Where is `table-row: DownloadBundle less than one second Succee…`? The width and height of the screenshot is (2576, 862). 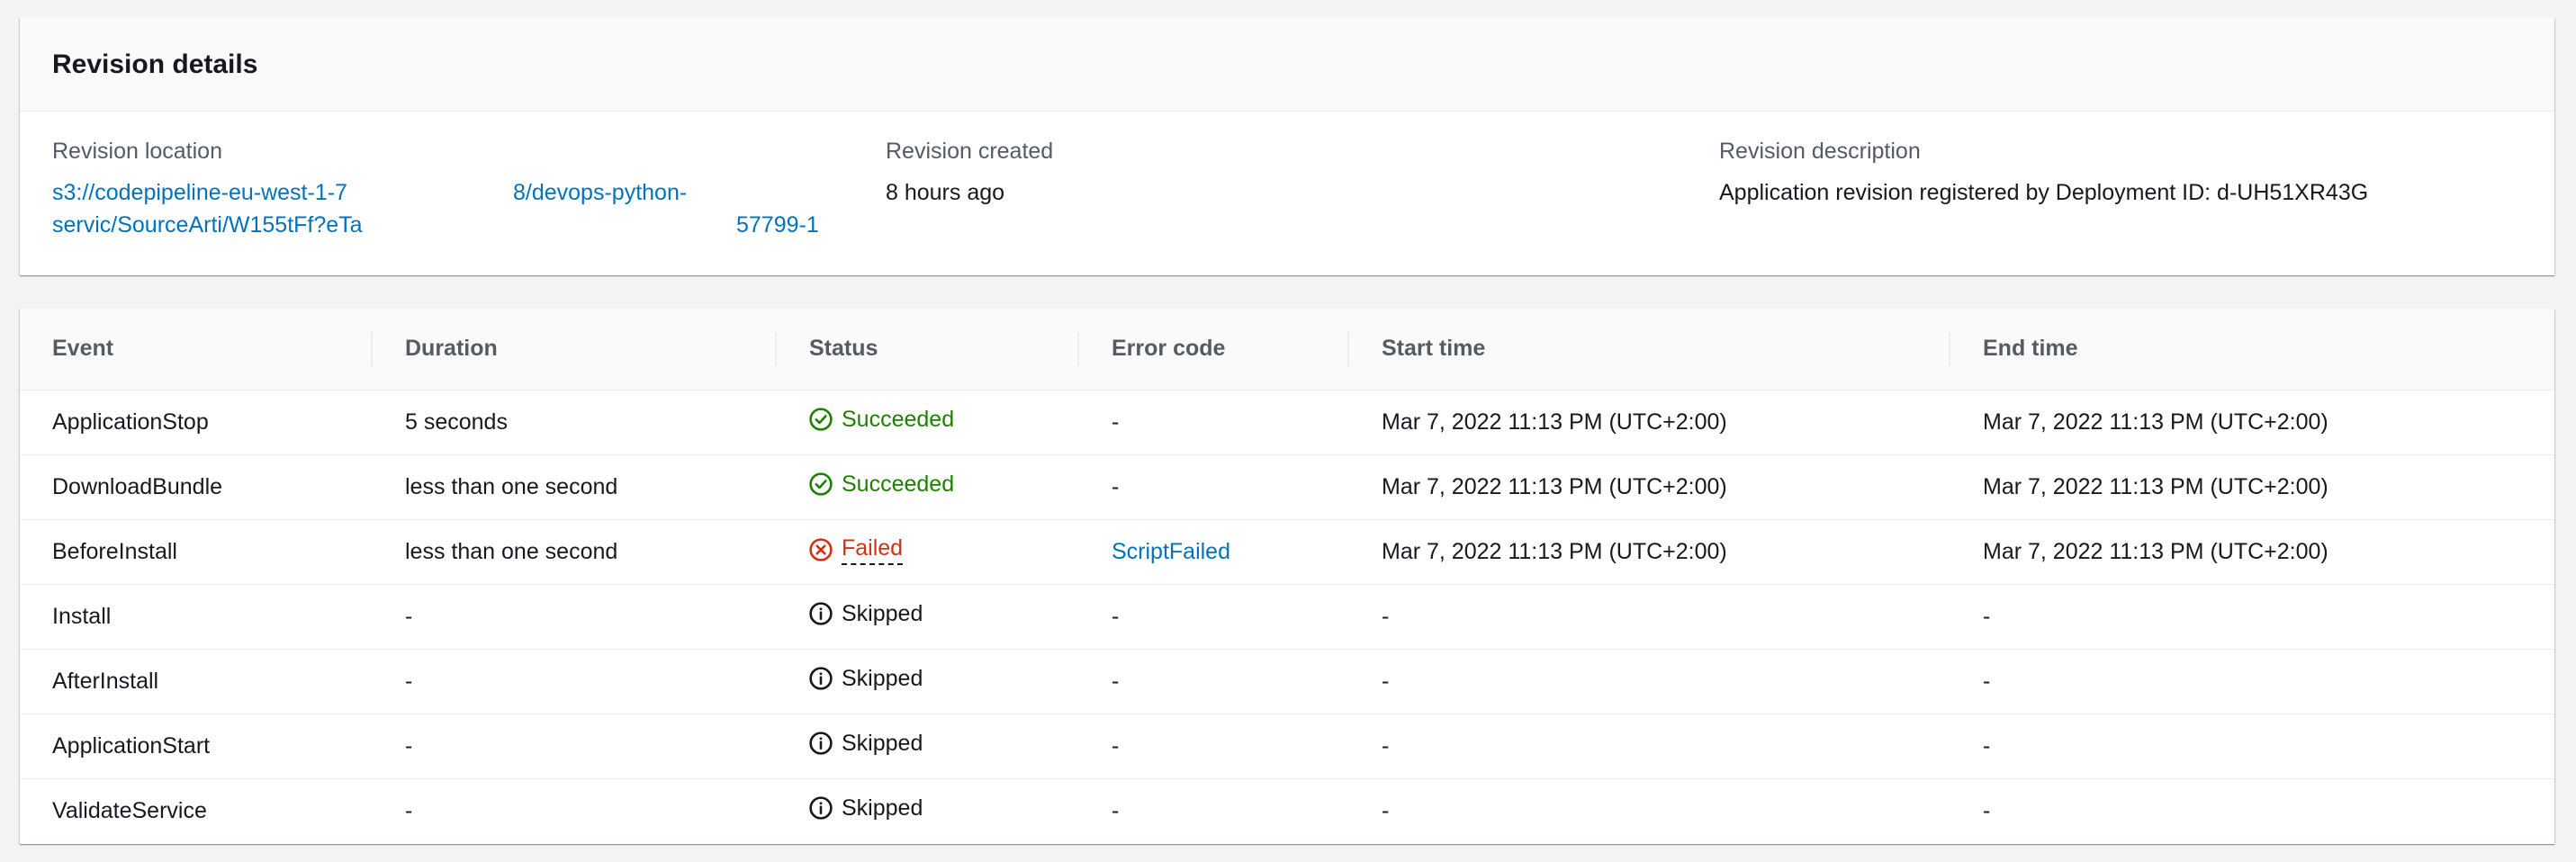 table-row: DownloadBundle less than one second Succee… is located at coordinates (1287, 487).